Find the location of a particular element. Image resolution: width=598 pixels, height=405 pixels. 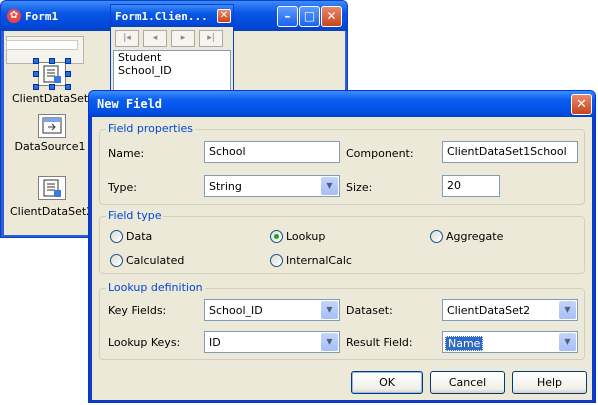

size-label: Size: is located at coordinates (359, 187).